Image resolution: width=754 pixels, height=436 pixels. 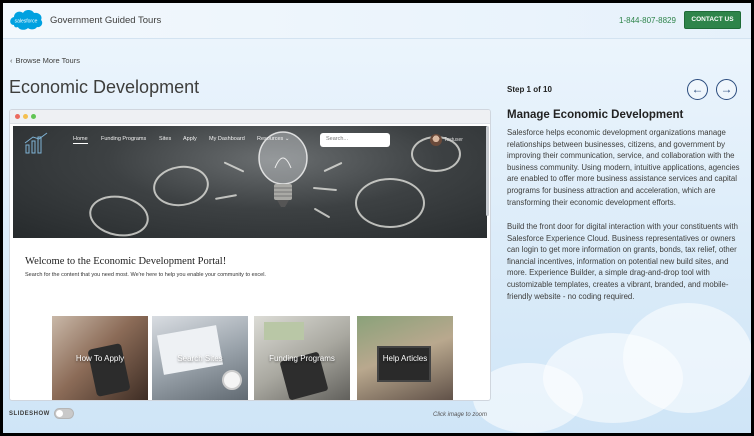 I want to click on toggle-knob, so click(x=59, y=413).